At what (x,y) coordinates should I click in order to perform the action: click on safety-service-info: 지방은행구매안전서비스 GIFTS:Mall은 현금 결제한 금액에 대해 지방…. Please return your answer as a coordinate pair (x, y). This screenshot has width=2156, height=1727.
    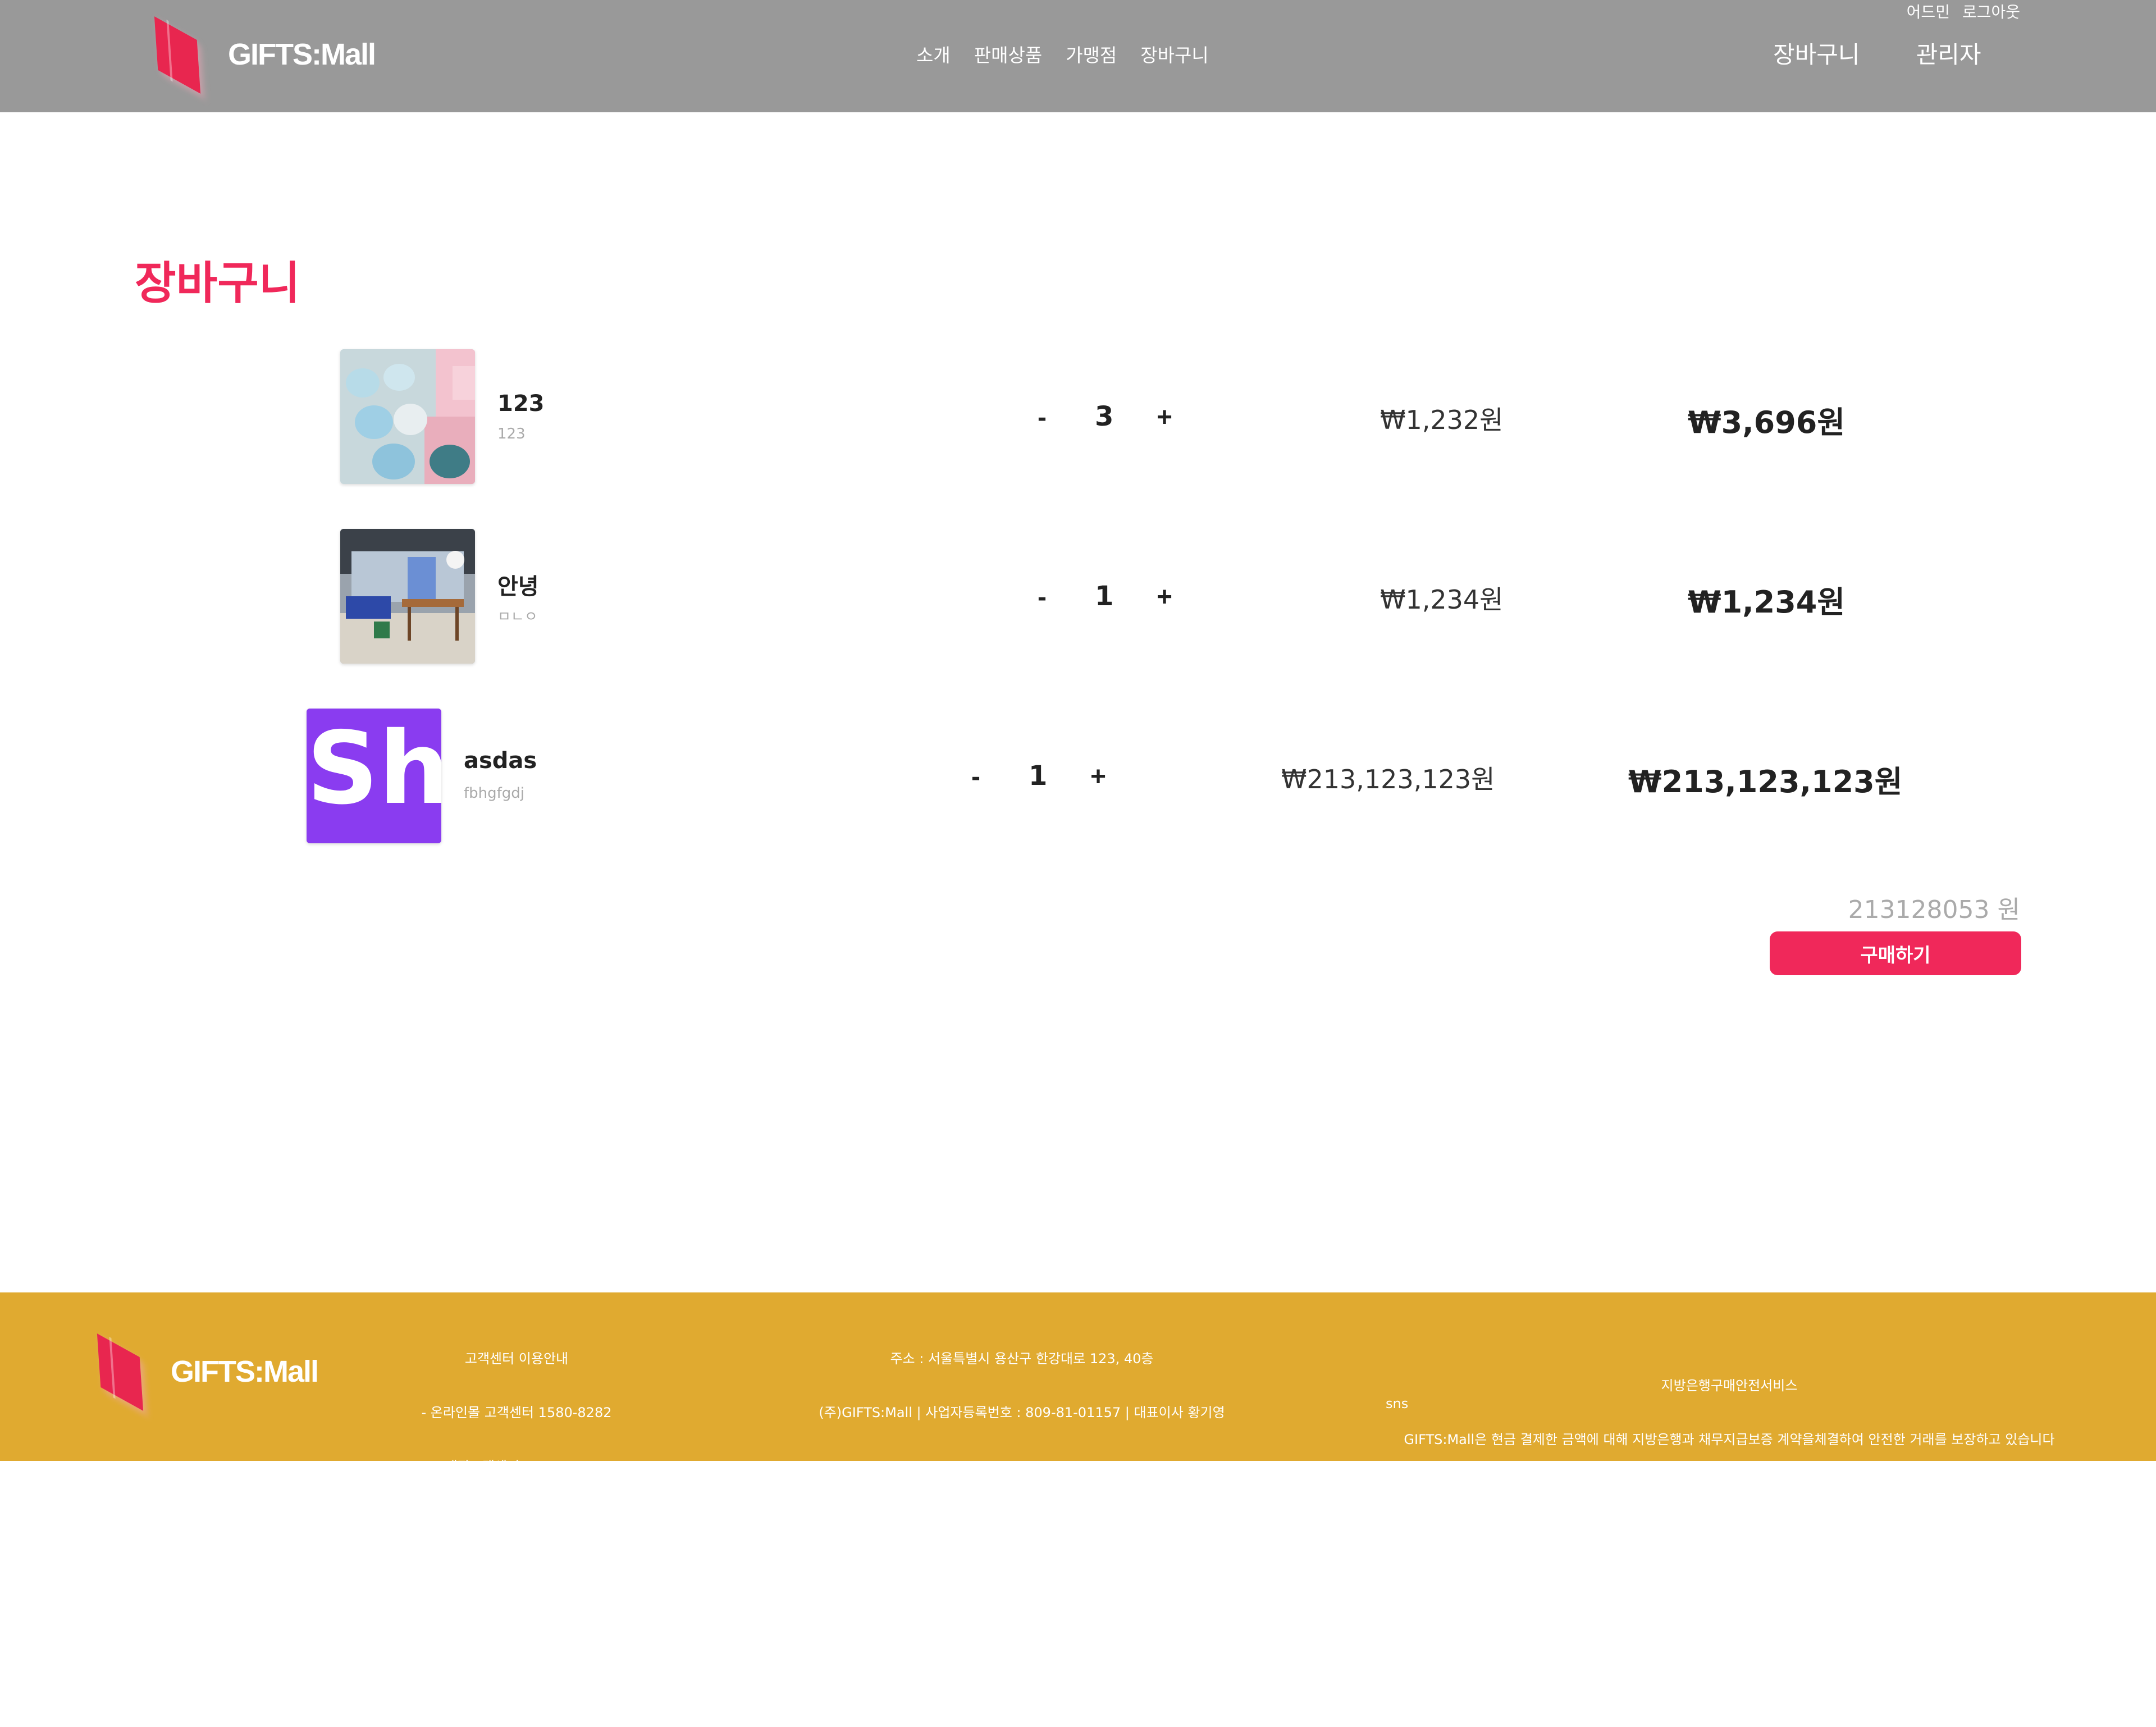
    Looking at the image, I should click on (1729, 1439).